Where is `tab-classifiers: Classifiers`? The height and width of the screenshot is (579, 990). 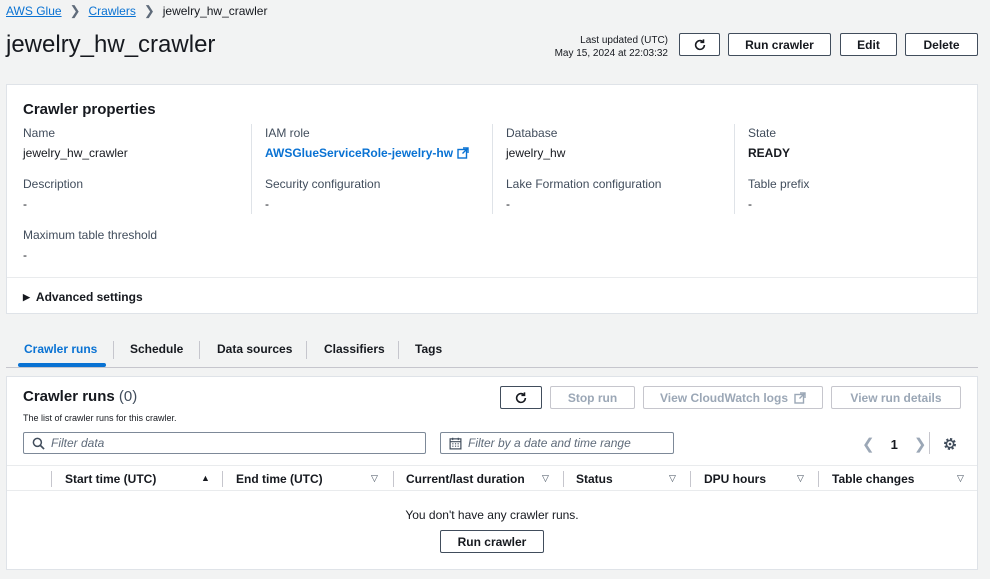 tab-classifiers: Classifiers is located at coordinates (354, 349).